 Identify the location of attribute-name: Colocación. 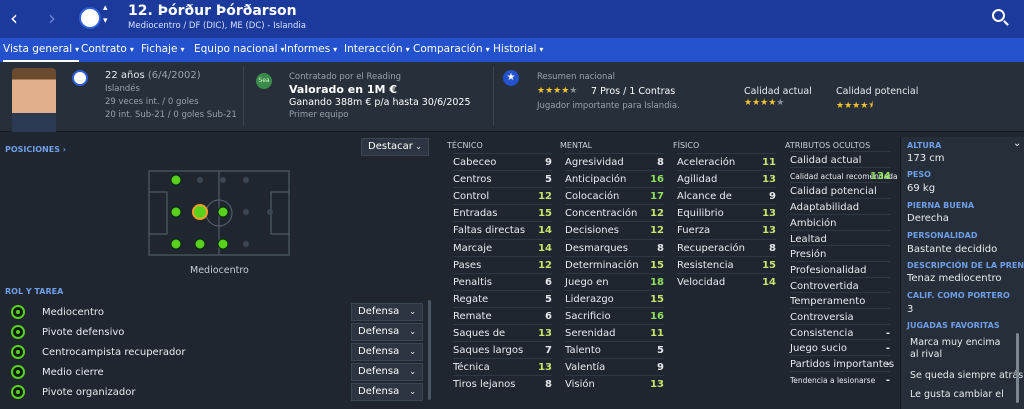
(592, 197).